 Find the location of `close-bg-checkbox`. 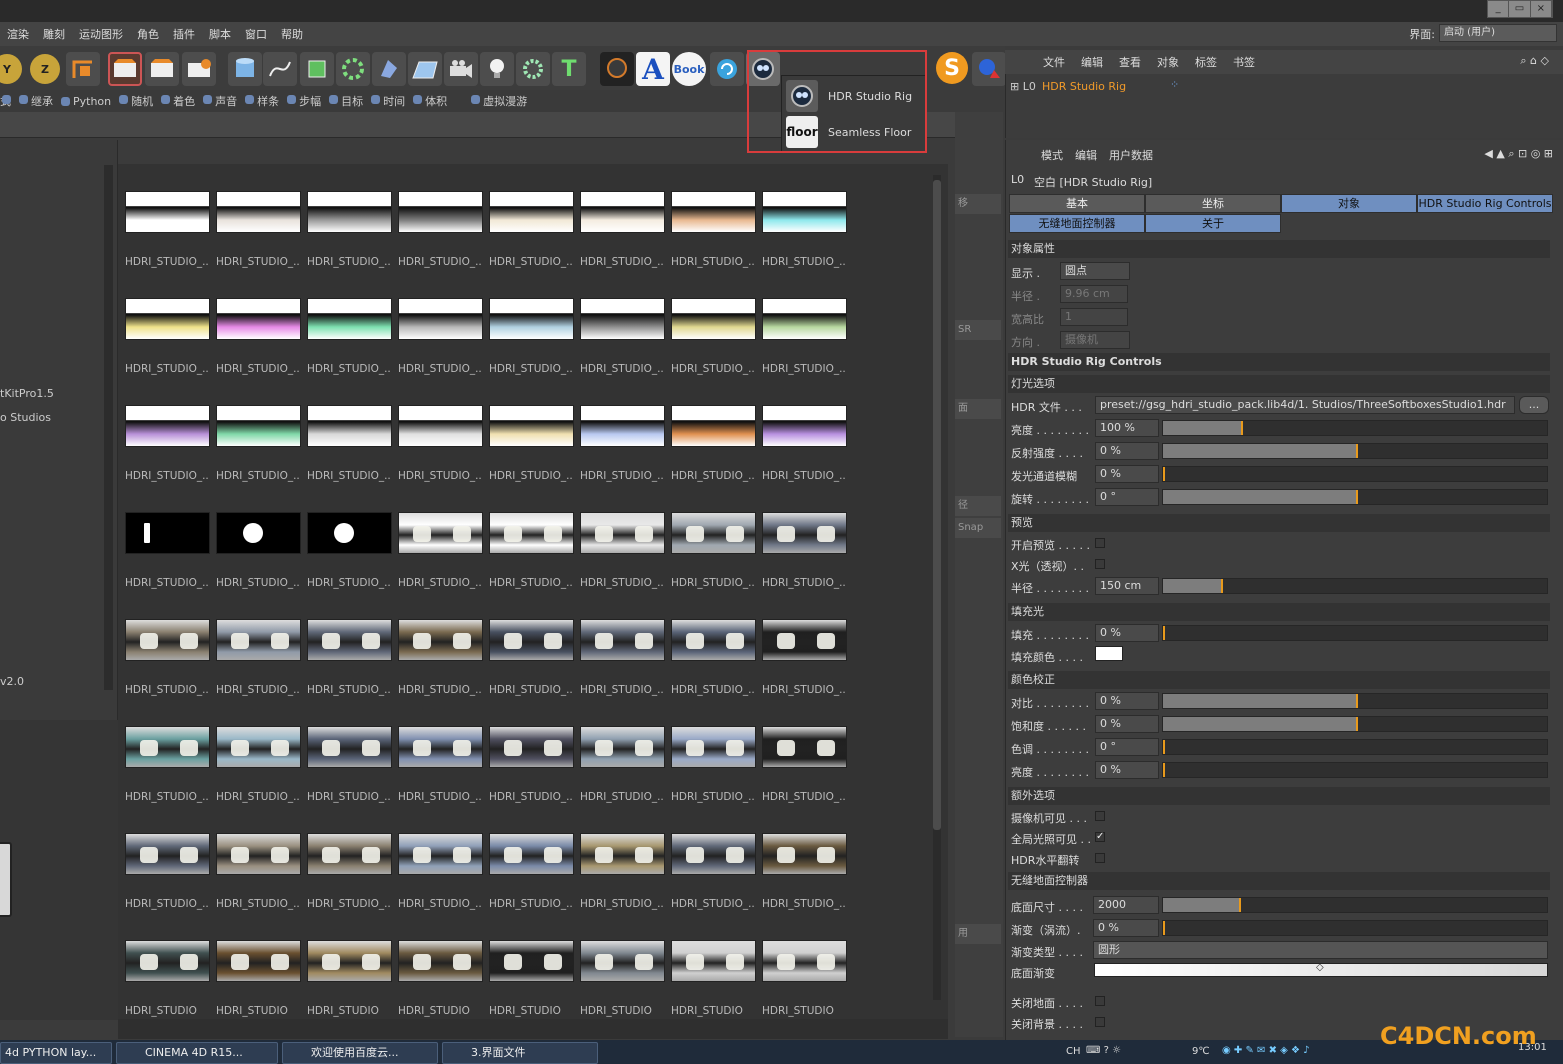

close-bg-checkbox is located at coordinates (1100, 1022).